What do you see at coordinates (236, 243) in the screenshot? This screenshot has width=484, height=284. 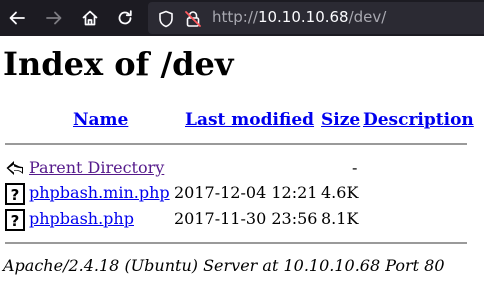 I see `divider-bottom` at bounding box center [236, 243].